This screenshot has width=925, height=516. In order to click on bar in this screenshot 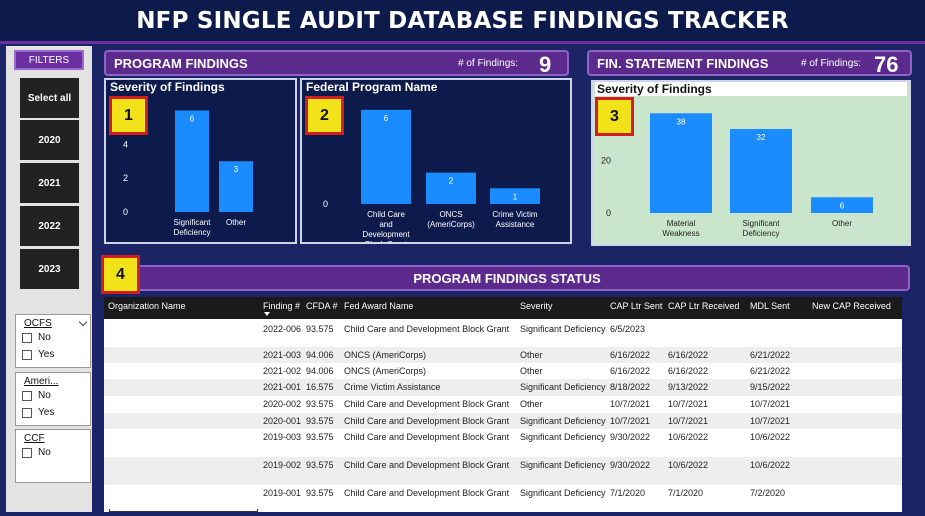, I will do `click(386, 156)`.